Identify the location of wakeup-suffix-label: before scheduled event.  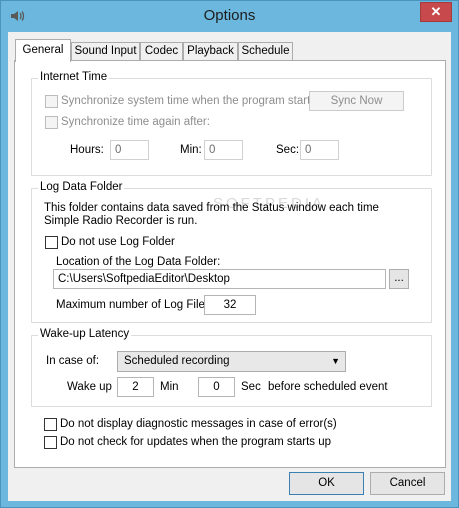
(328, 387).